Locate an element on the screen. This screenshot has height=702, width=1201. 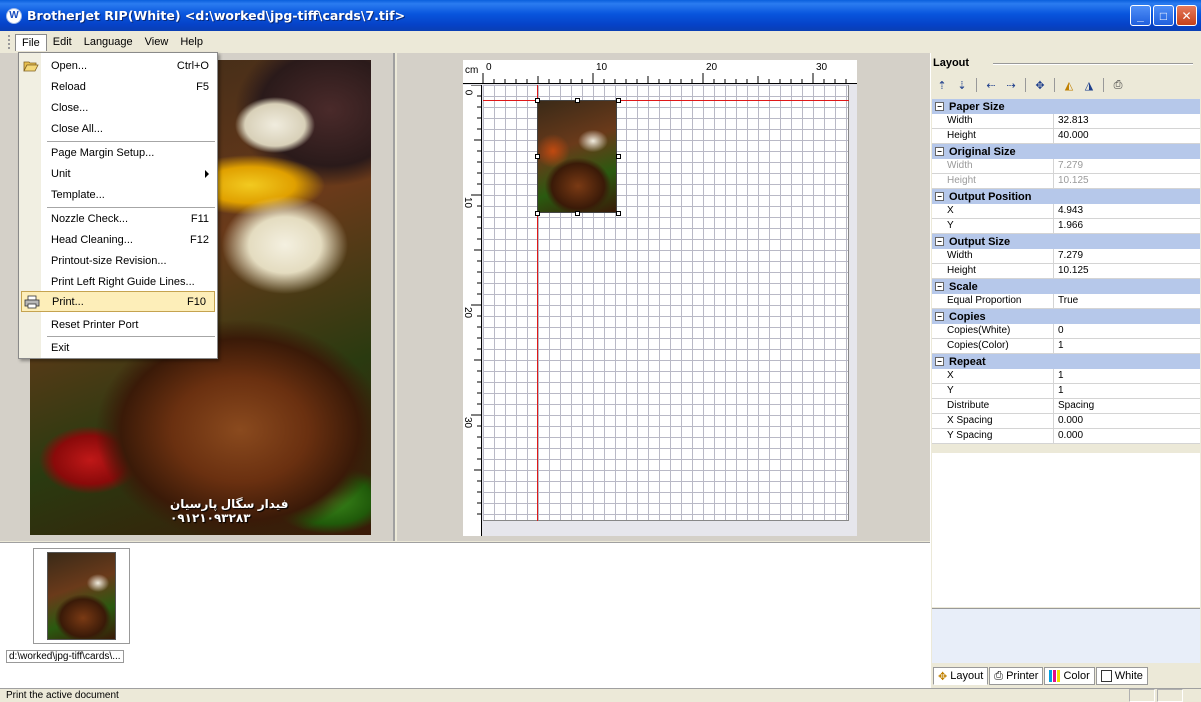
property-value: True is located at coordinates (1127, 301).